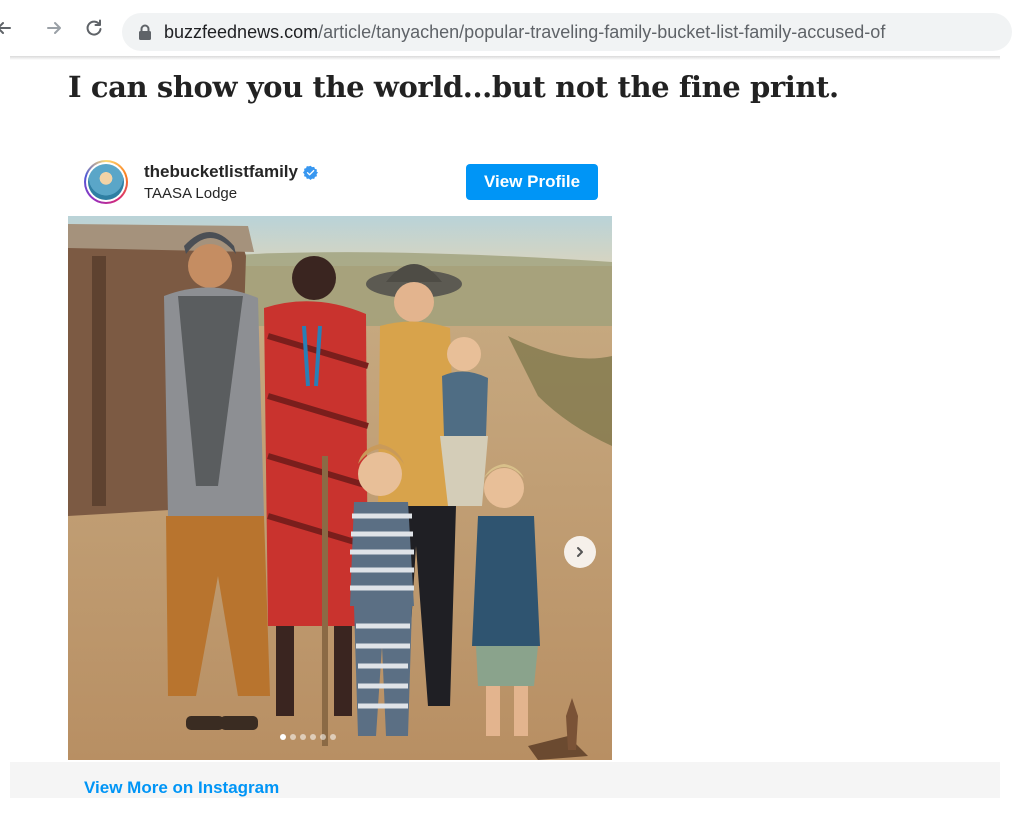 The height and width of the screenshot is (831, 1024). I want to click on back-button, so click(9, 28).